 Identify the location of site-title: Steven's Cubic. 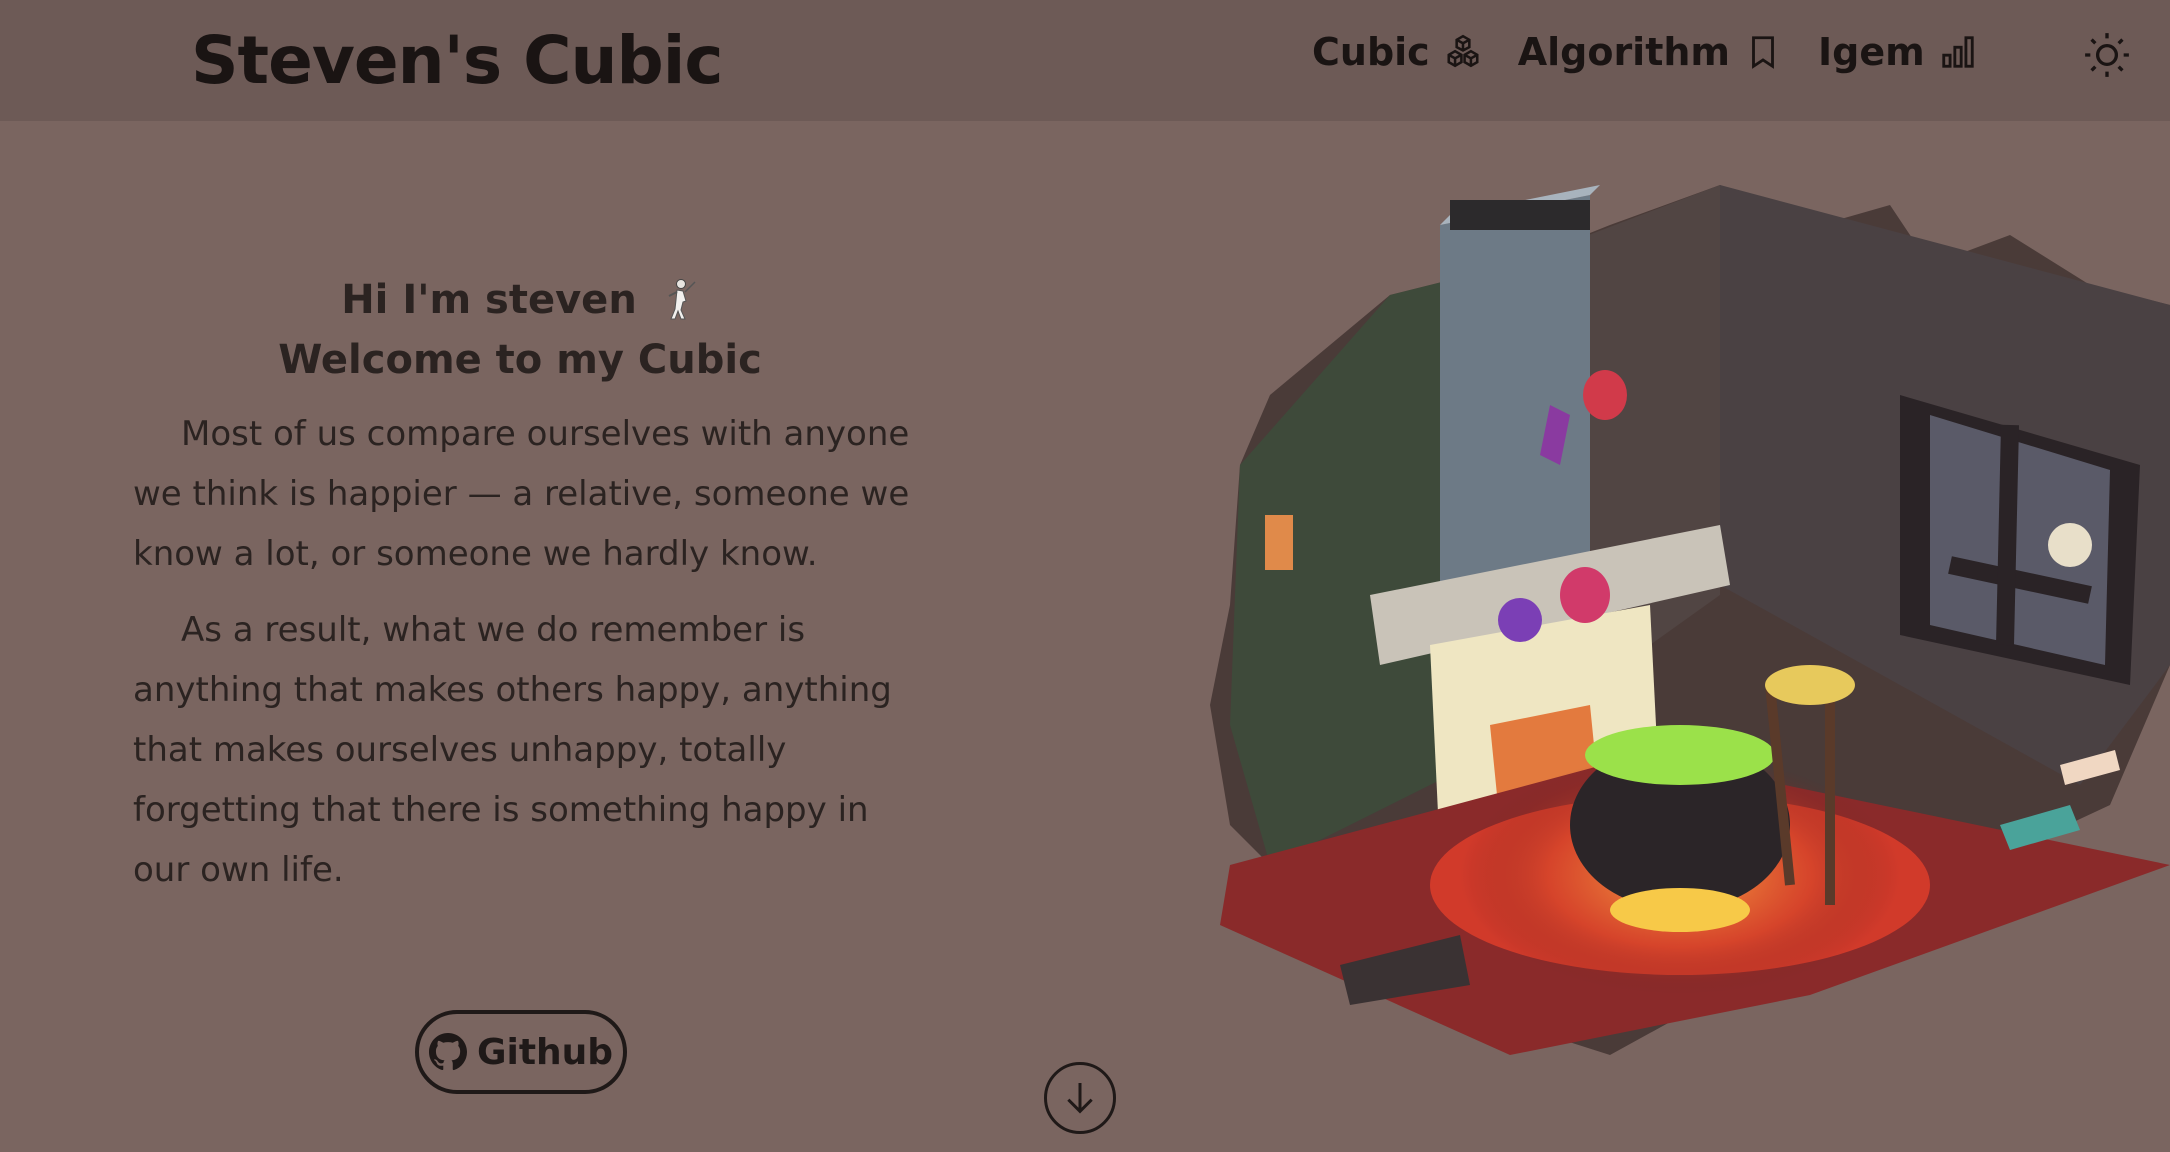
(457, 60).